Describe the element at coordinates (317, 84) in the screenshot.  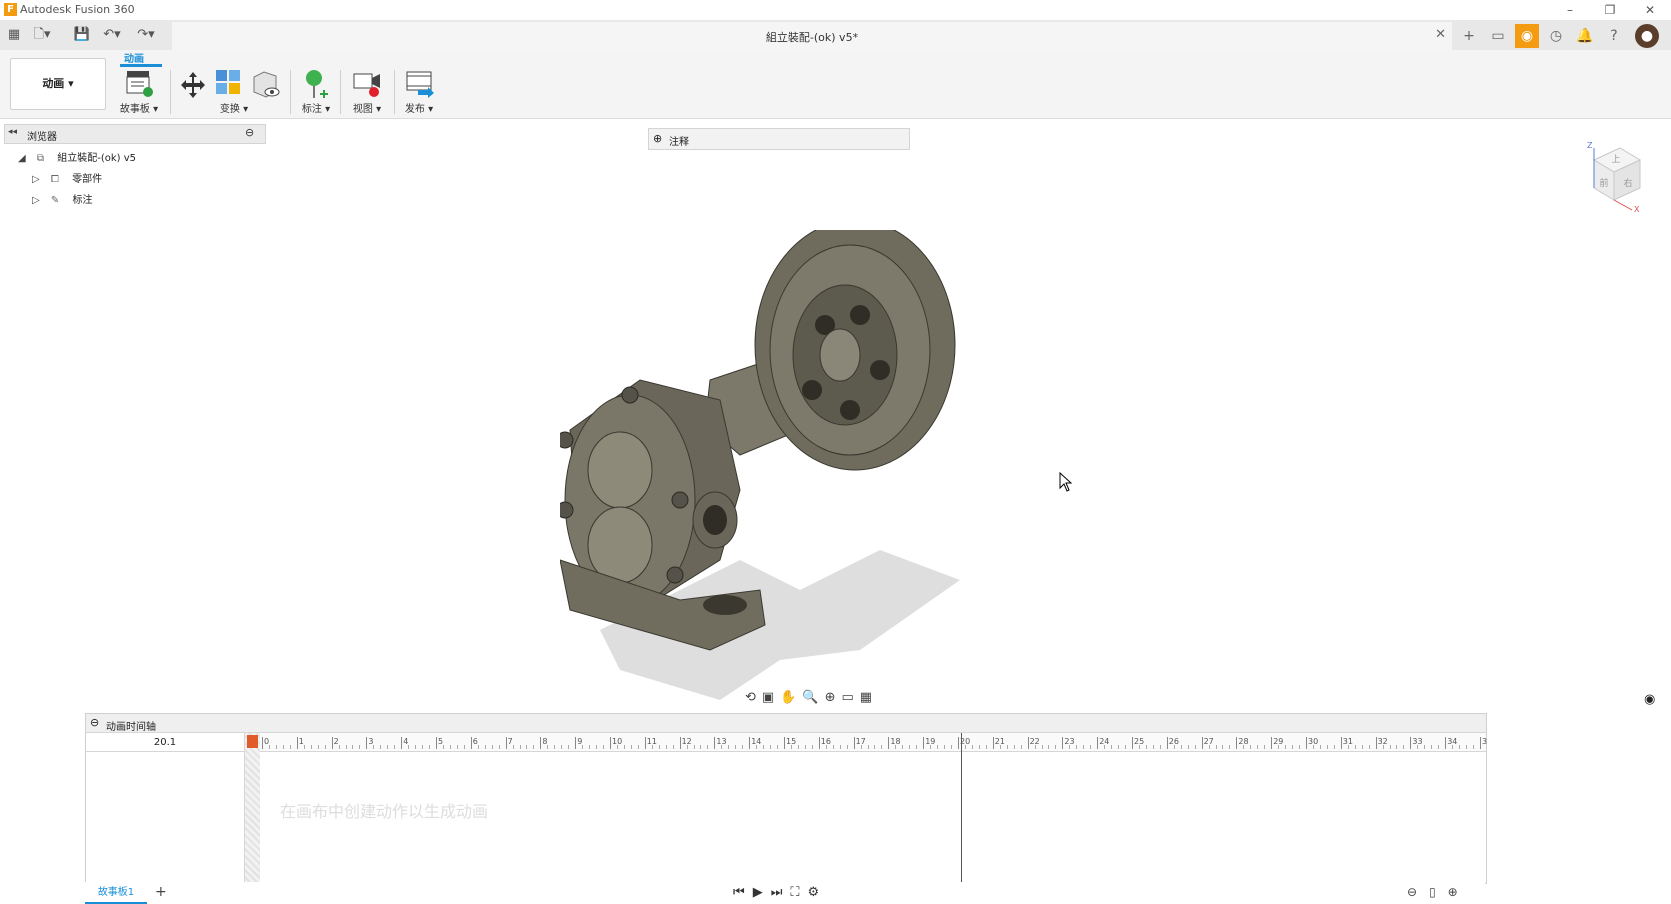
I see `annotation-pin-icon` at that location.